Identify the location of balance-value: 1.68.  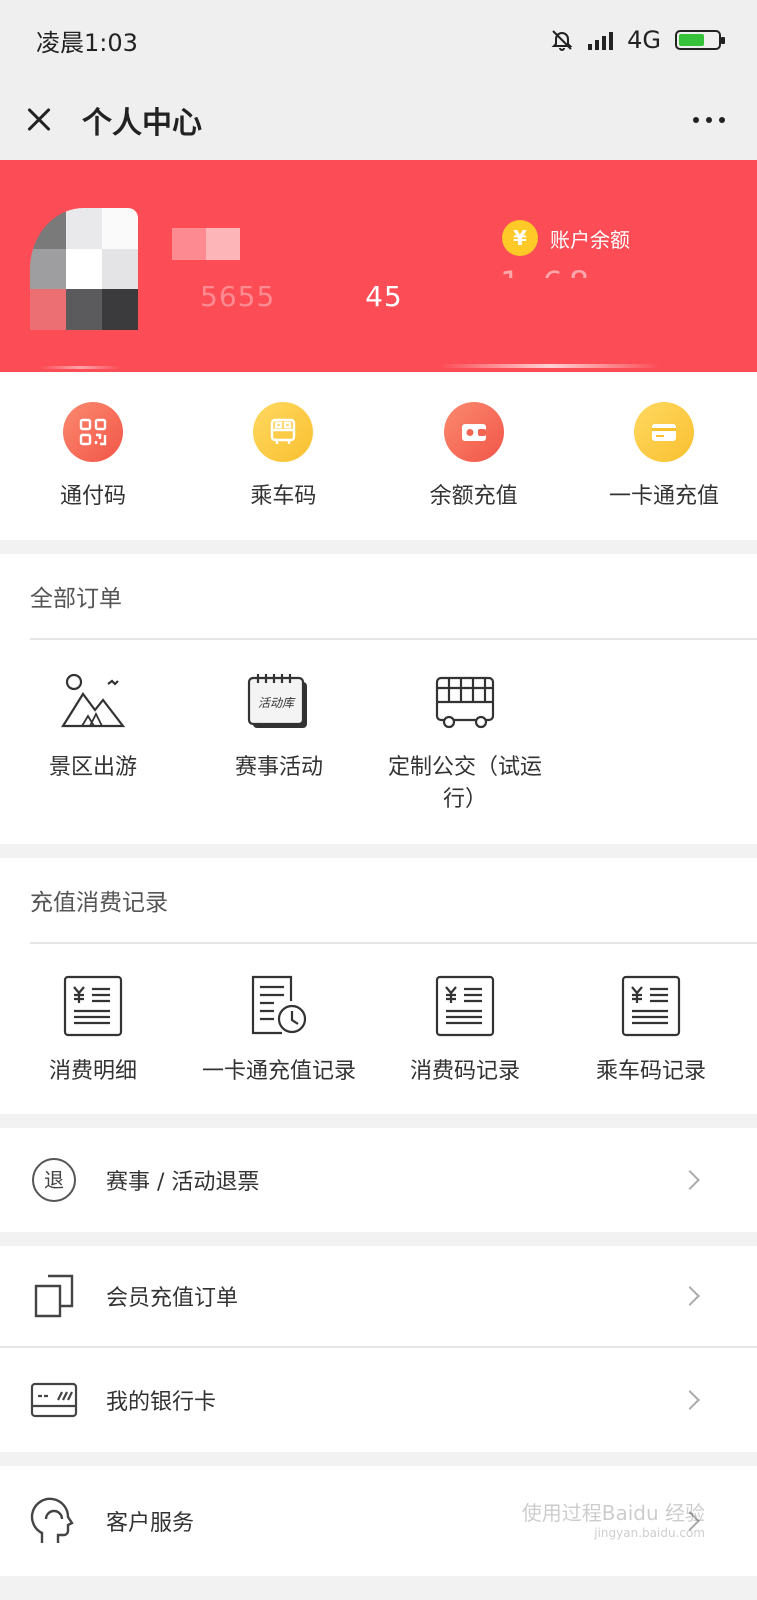
(547, 271).